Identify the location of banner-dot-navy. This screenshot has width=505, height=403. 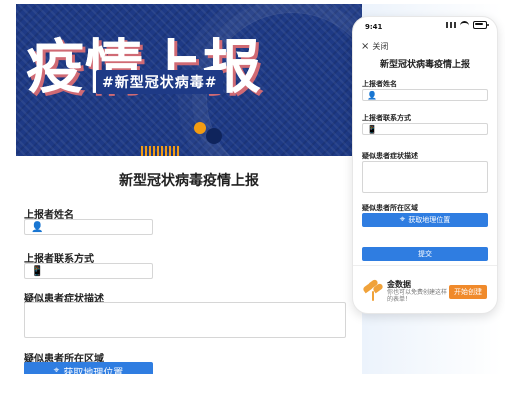
(214, 136).